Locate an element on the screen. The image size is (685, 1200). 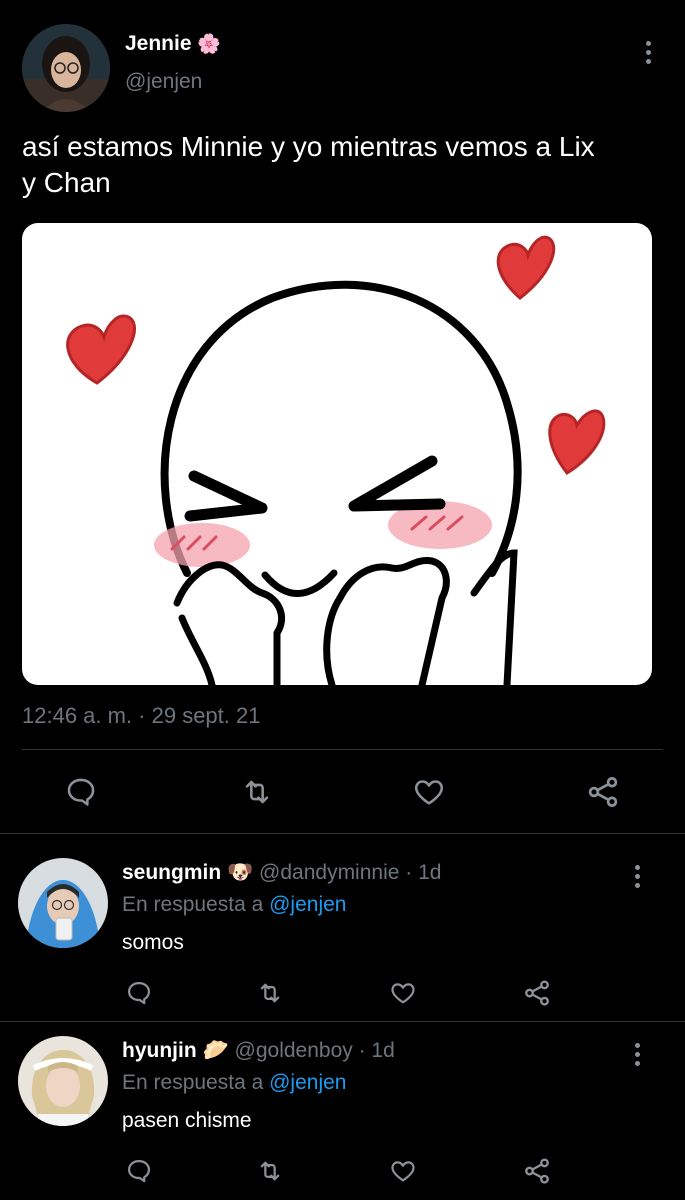
reply-text: pasen chisme is located at coordinates (187, 1120).